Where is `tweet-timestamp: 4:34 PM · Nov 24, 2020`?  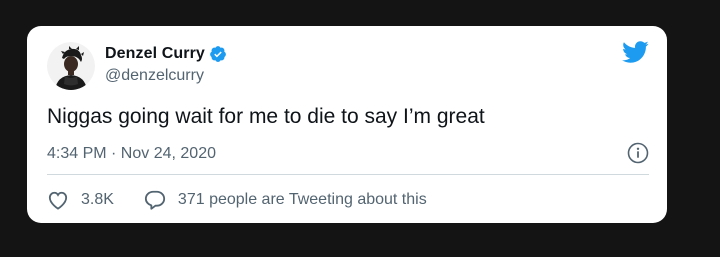
tweet-timestamp: 4:34 PM · Nov 24, 2020 is located at coordinates (131, 154).